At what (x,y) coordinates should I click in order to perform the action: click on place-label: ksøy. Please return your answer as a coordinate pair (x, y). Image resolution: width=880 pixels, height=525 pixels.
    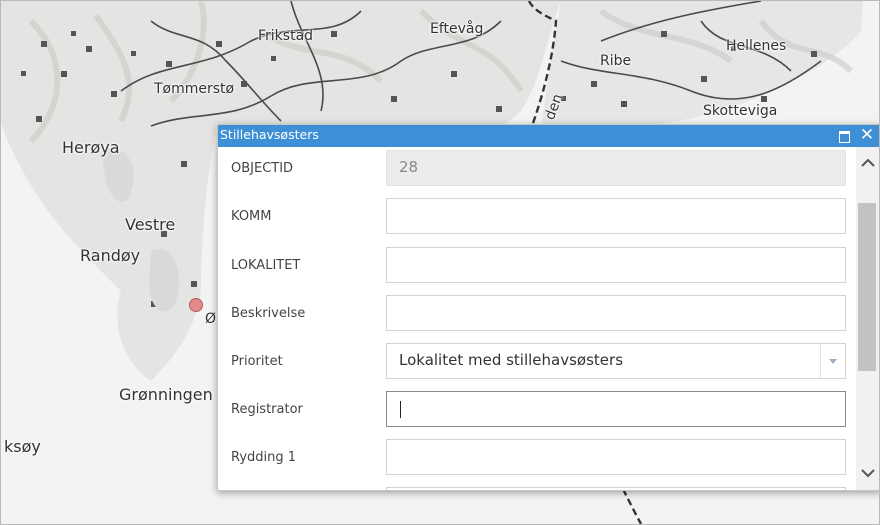
    Looking at the image, I should click on (22, 446).